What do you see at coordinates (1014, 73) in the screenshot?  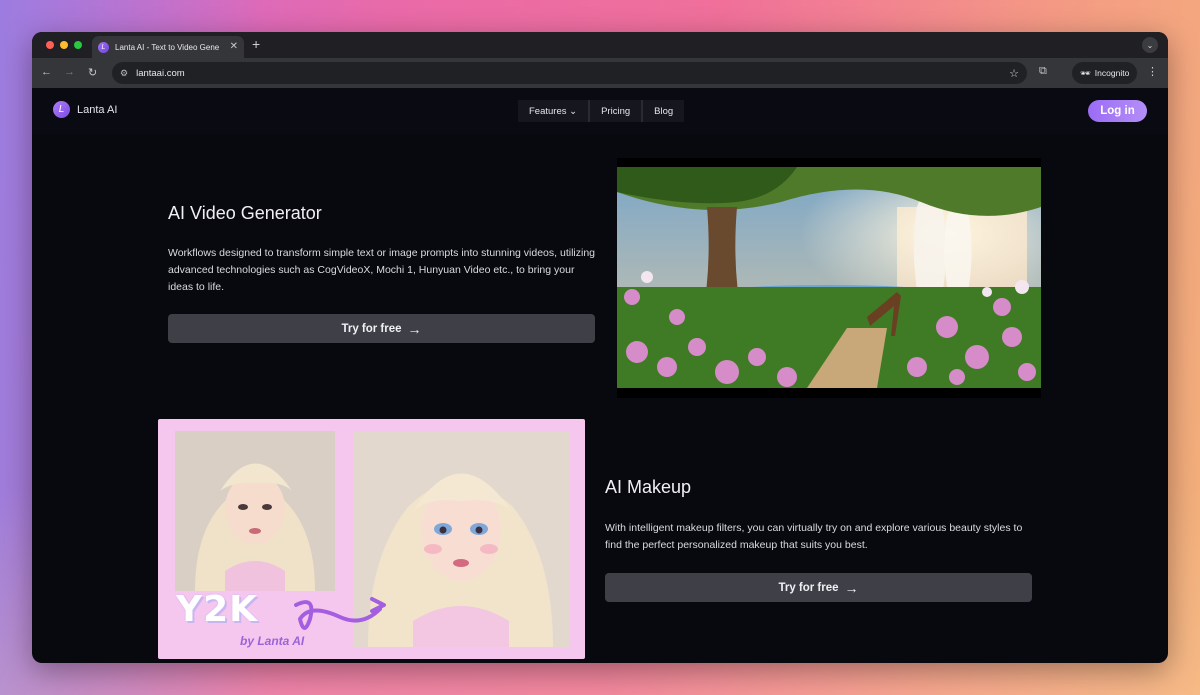 I see `star-icon: ☆` at bounding box center [1014, 73].